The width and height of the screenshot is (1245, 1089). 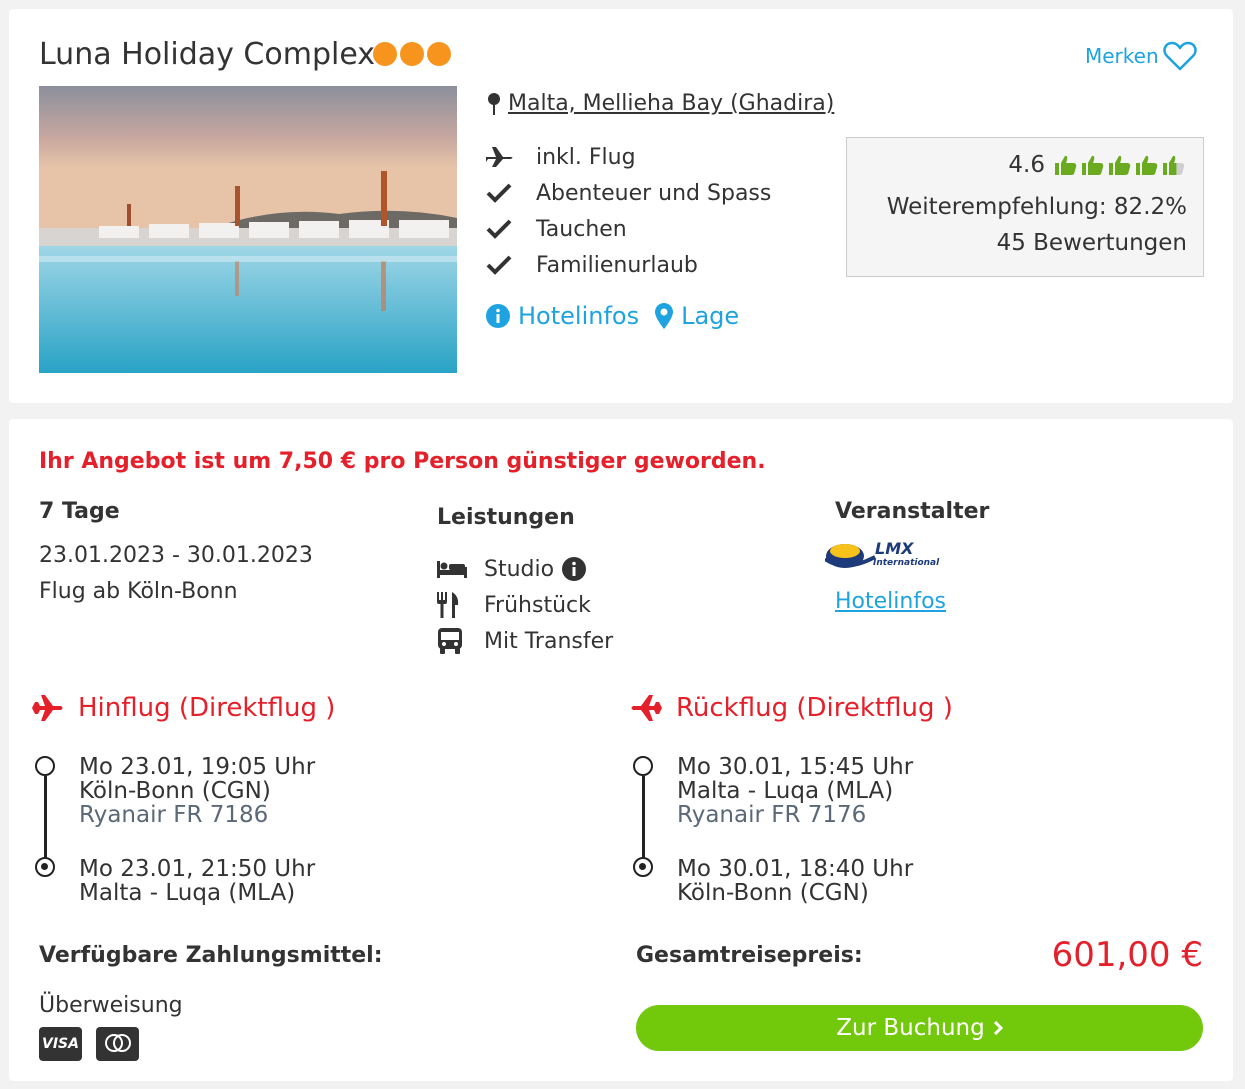 I want to click on hotel-name: Luna Holiday Complex, so click(x=207, y=54).